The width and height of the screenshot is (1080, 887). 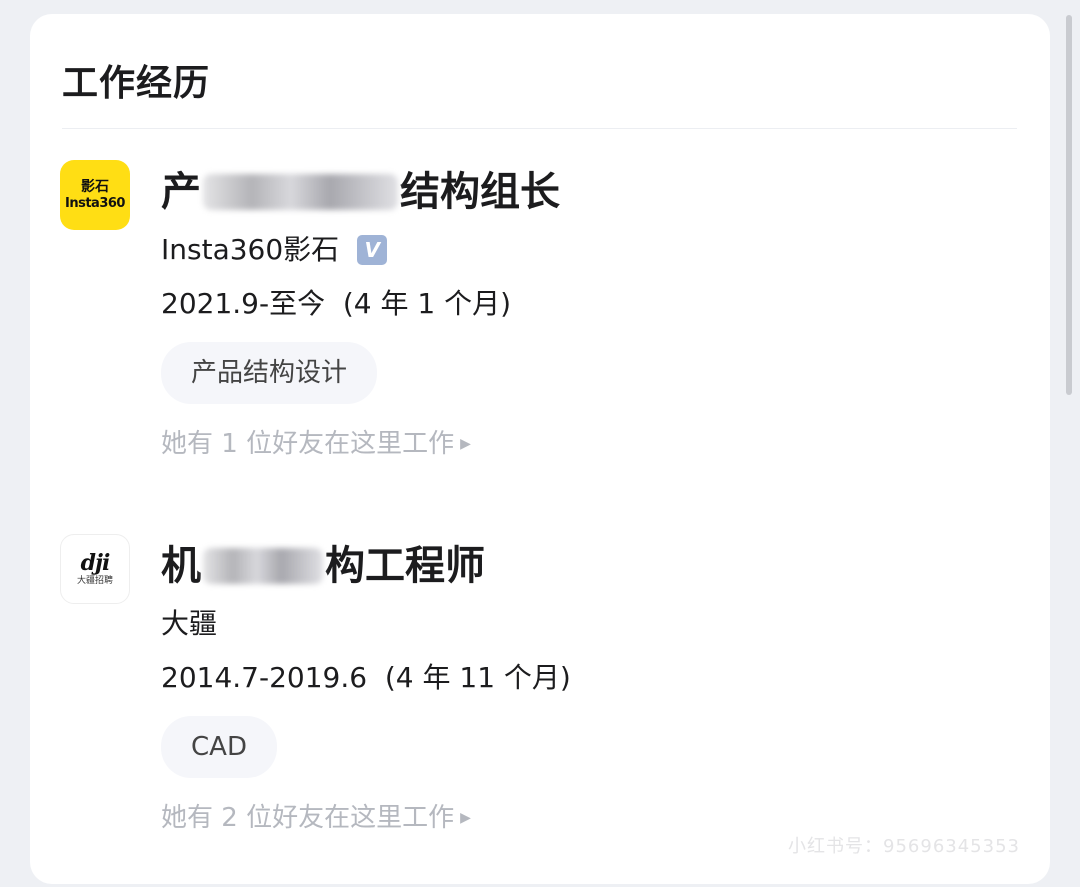 I want to click on skill-tag: CAD, so click(x=219, y=747).